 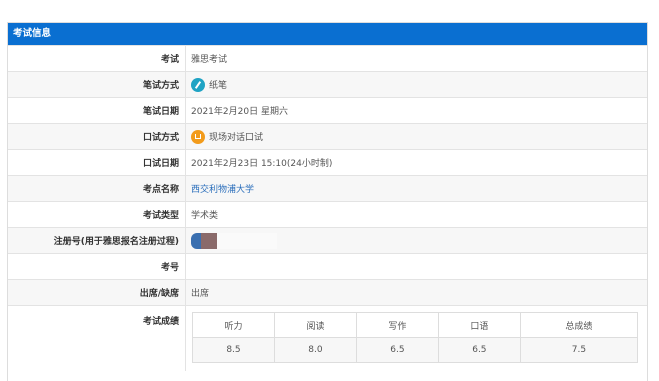 What do you see at coordinates (327, 292) in the screenshot?
I see `row-attendance: 出席/缺席 出席` at bounding box center [327, 292].